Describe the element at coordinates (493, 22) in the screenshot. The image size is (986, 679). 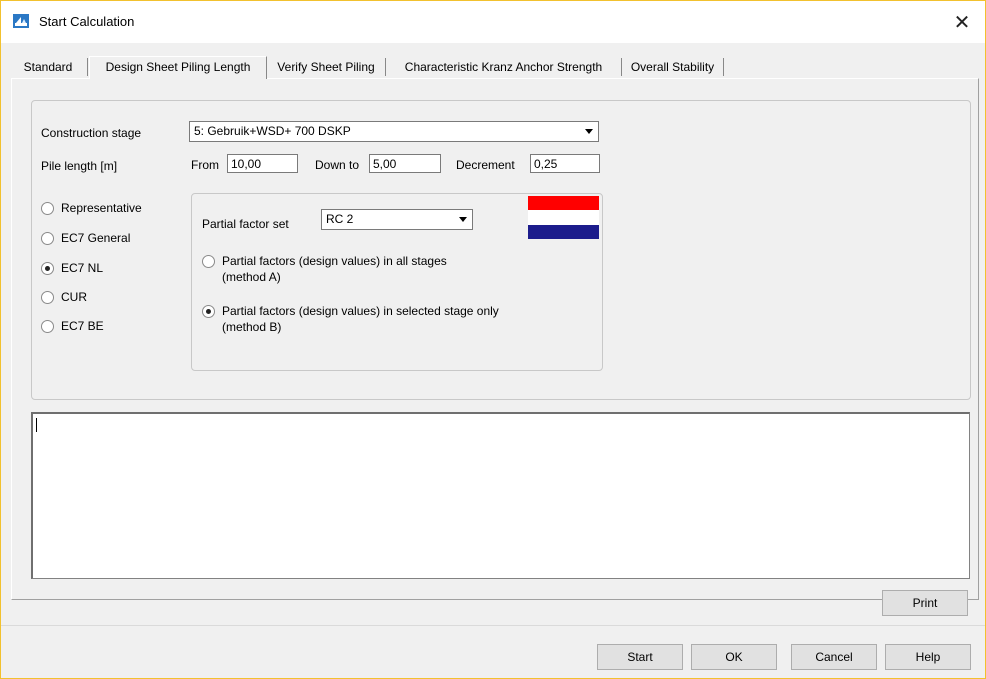
I see `title-bar: Start Calculation ✕` at that location.